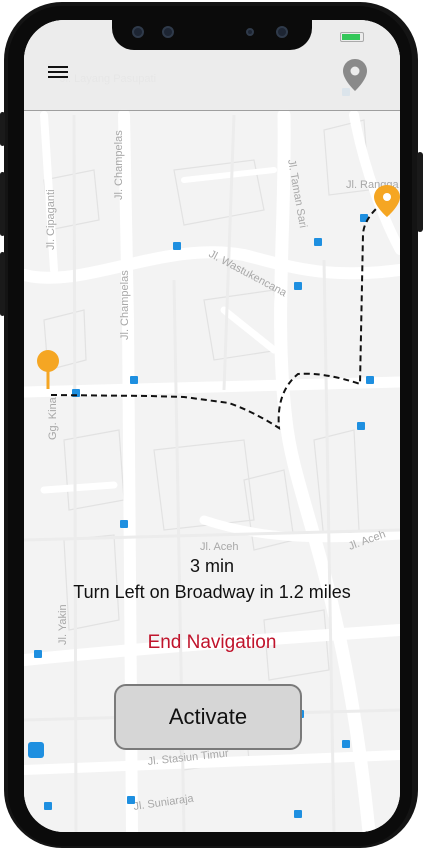  What do you see at coordinates (355, 75) in the screenshot?
I see `map-pin-icon` at bounding box center [355, 75].